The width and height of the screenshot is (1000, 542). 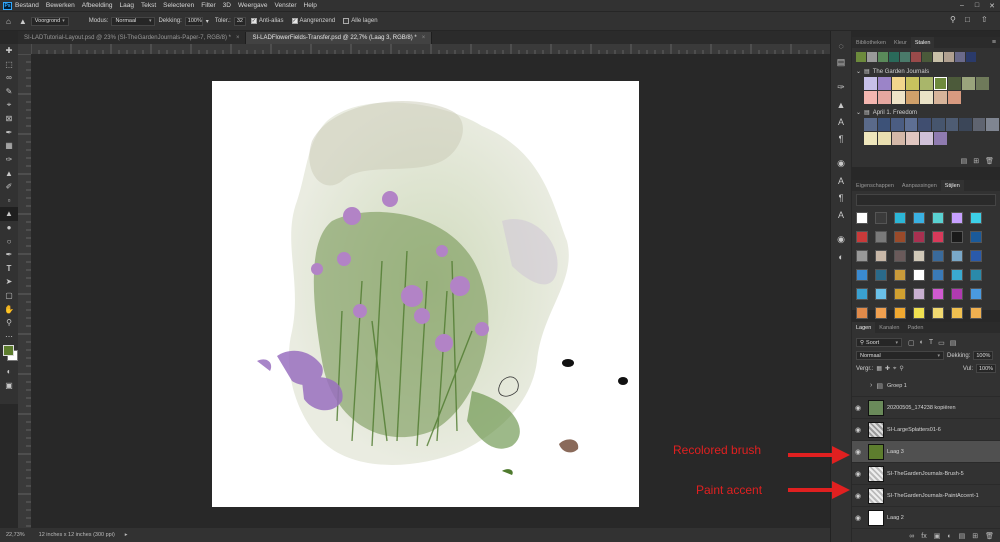 What do you see at coordinates (8, 351) in the screenshot?
I see `foreground-color` at bounding box center [8, 351].